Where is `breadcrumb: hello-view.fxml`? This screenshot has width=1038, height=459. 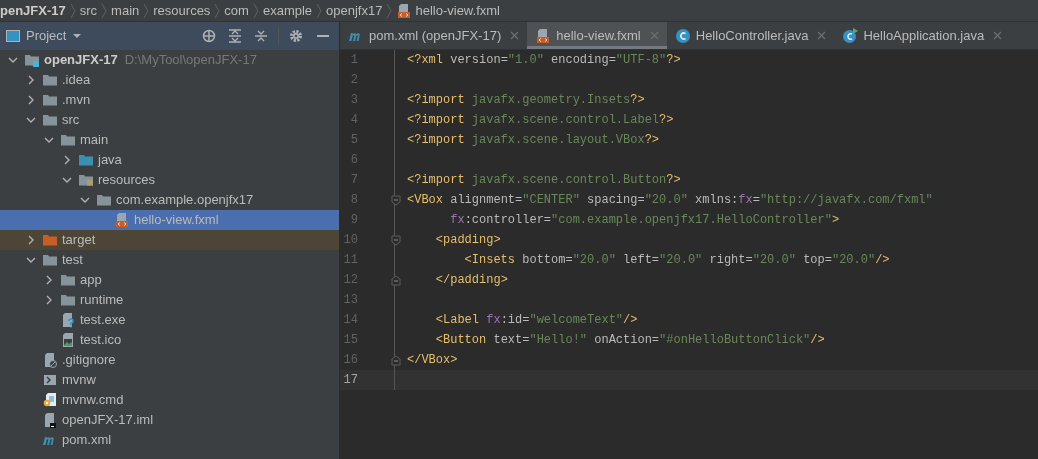
breadcrumb: hello-view.fxml is located at coordinates (457, 10).